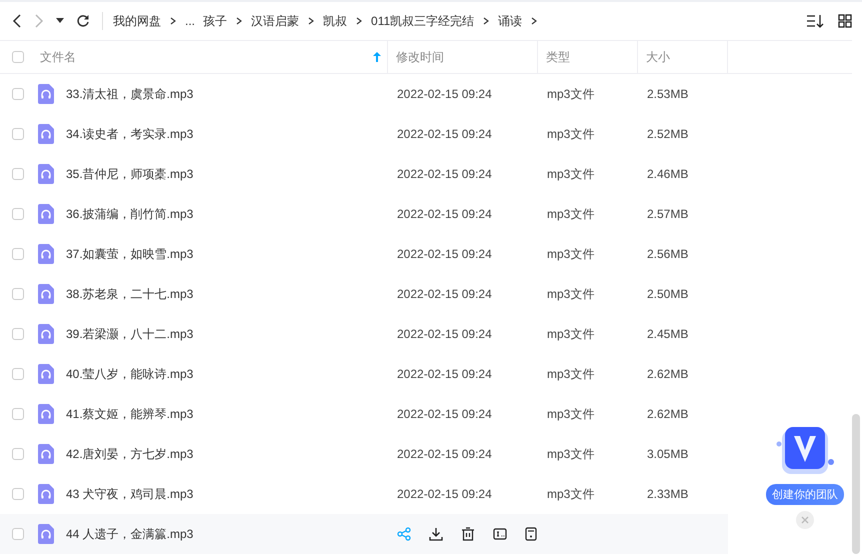 The image size is (862, 560). What do you see at coordinates (130, 414) in the screenshot?
I see `file-name: 41.蔡文姬，能辨琴.mp3` at bounding box center [130, 414].